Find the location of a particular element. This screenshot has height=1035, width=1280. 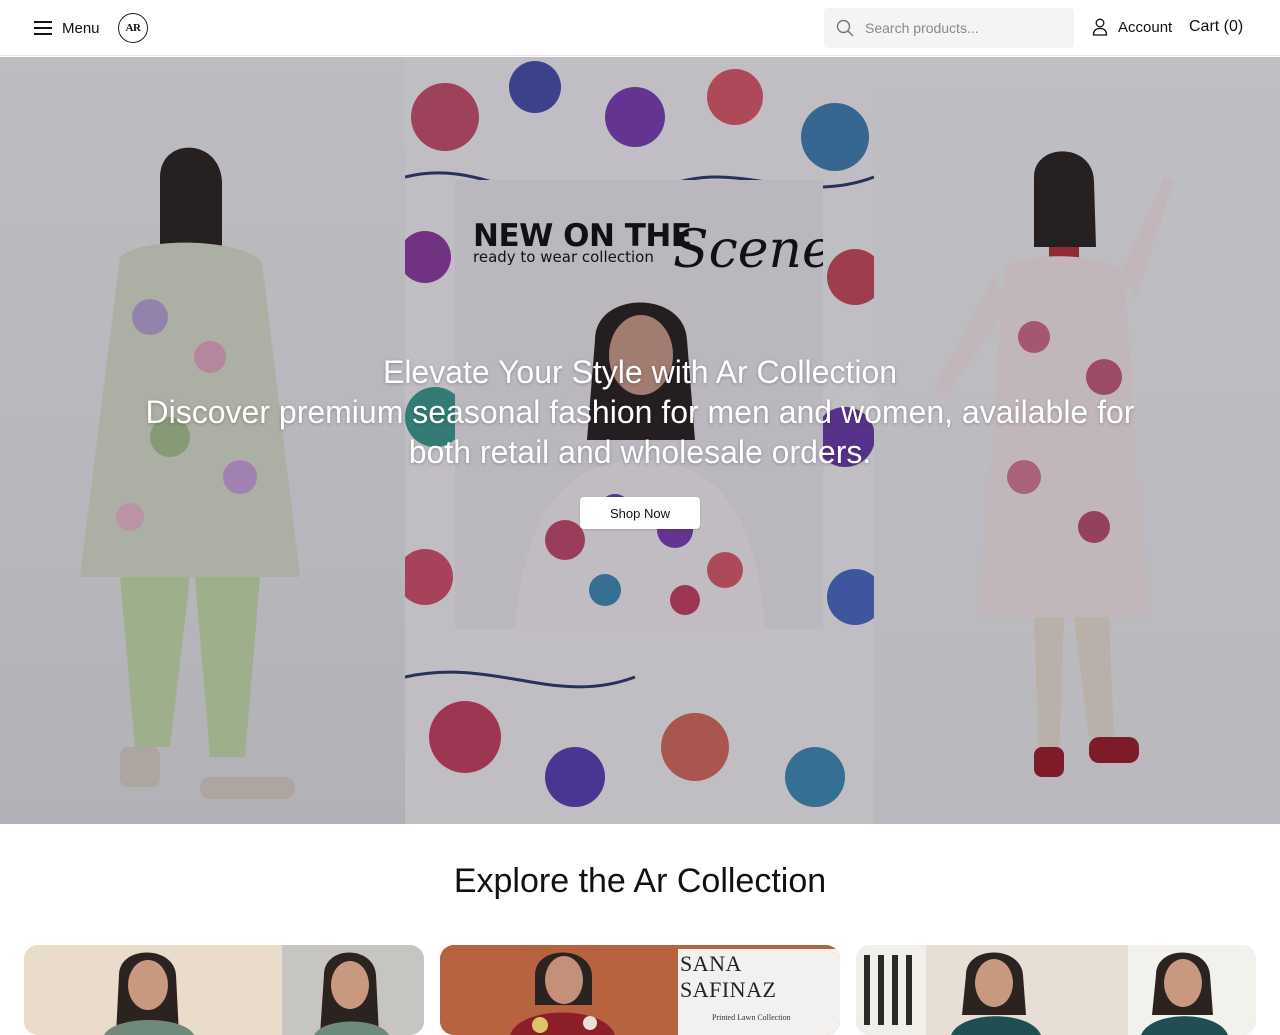

logo-text: AR is located at coordinates (133, 28).